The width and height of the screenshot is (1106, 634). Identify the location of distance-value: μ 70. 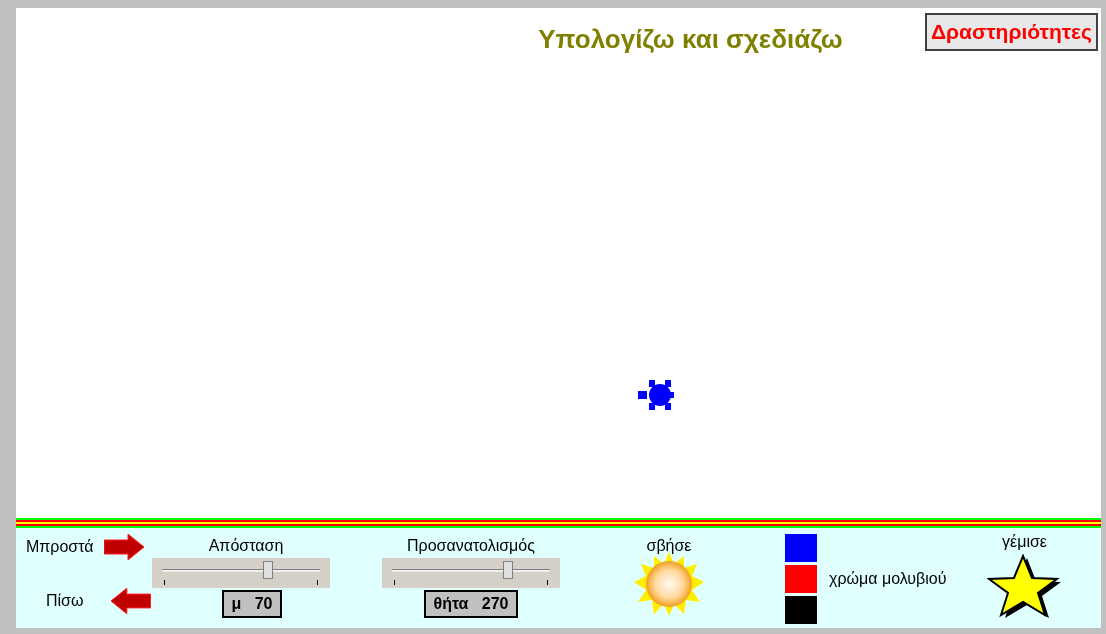
(252, 604).